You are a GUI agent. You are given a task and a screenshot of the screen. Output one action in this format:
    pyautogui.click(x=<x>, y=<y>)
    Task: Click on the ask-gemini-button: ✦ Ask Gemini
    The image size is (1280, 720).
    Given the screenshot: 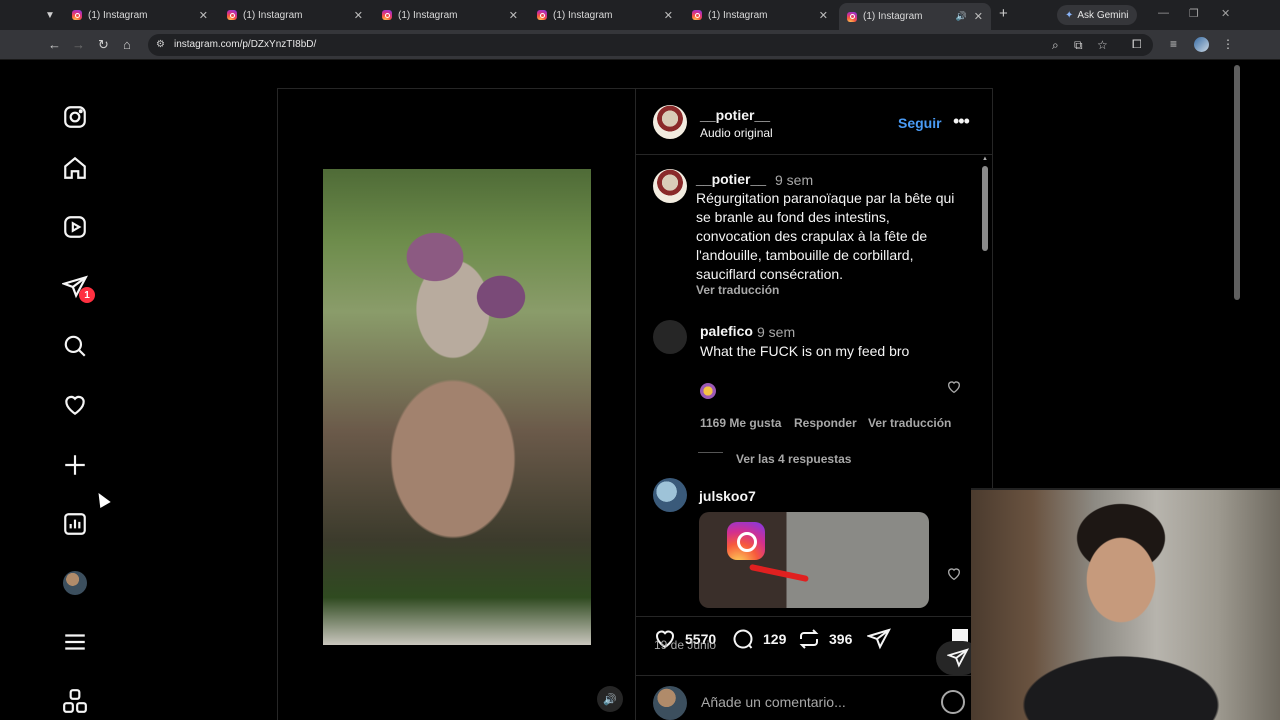 What is the action you would take?
    pyautogui.click(x=1097, y=15)
    